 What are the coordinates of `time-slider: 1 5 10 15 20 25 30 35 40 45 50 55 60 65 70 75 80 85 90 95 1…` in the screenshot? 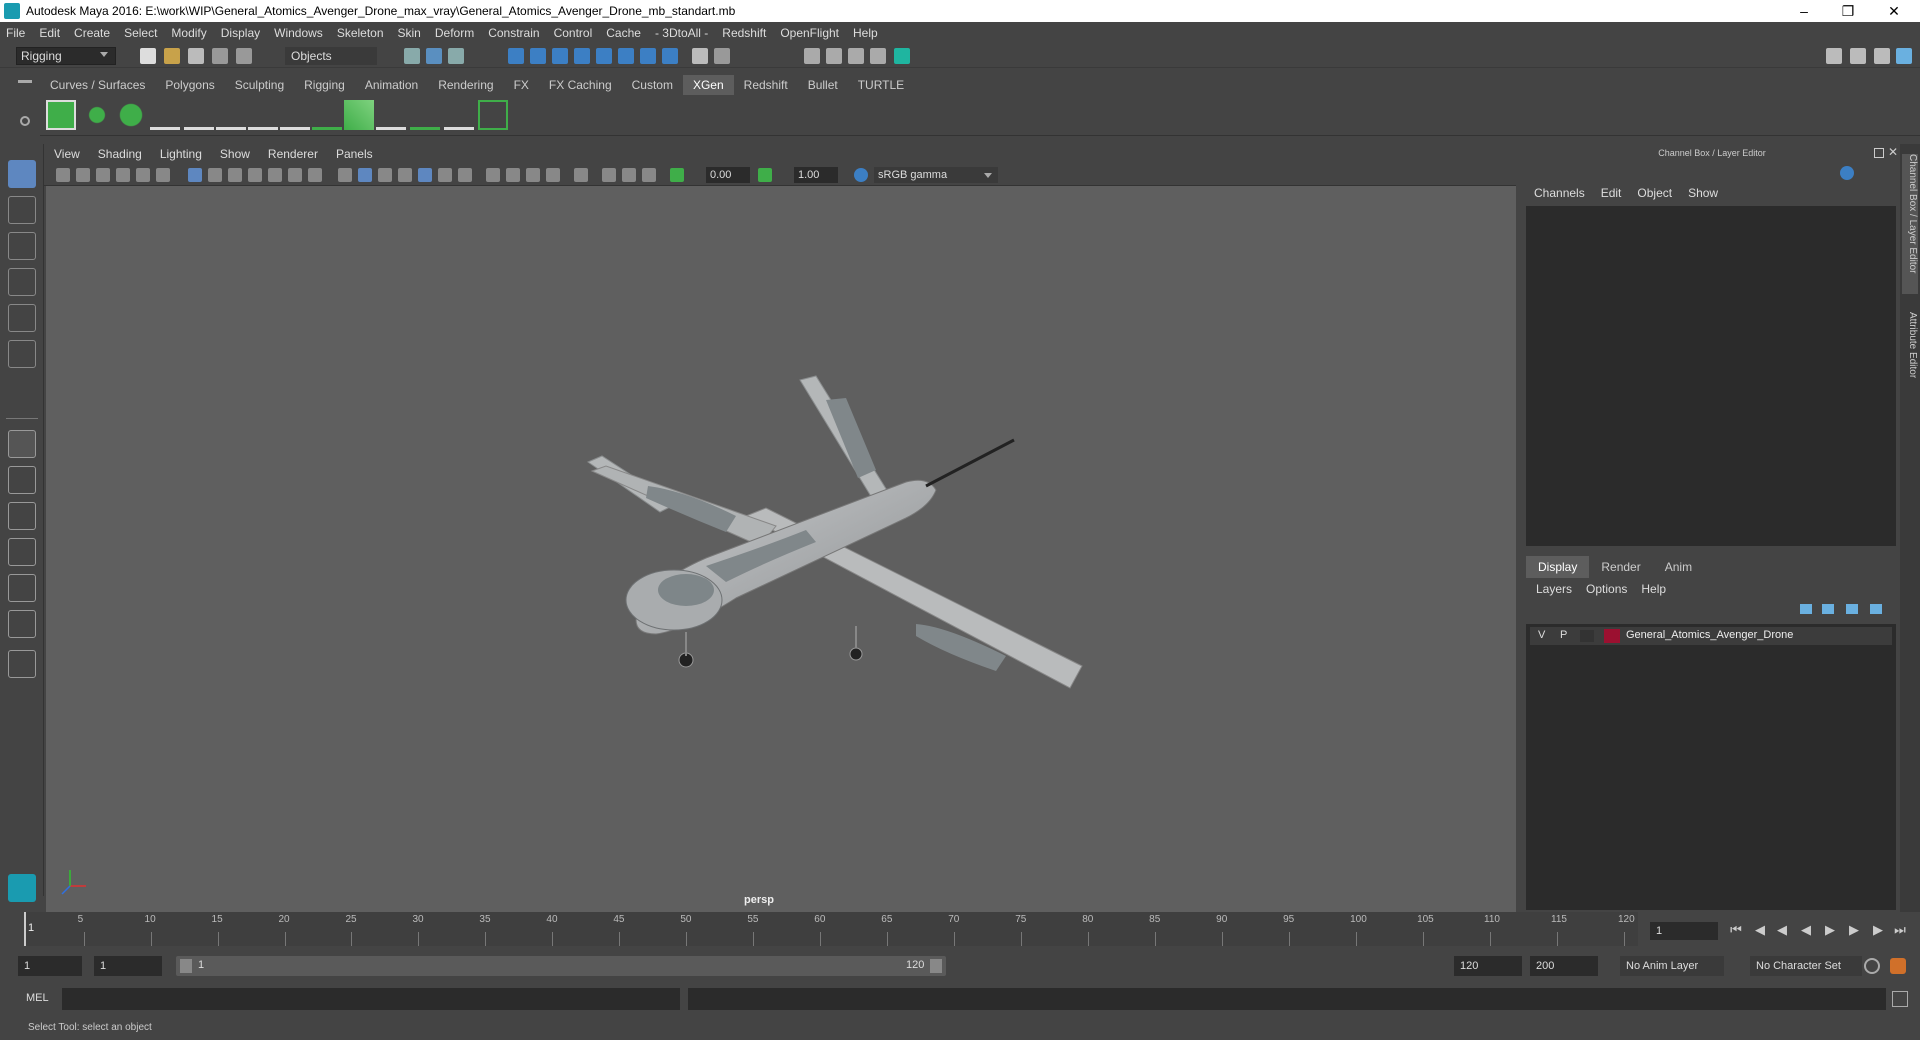 It's located at (831, 929).